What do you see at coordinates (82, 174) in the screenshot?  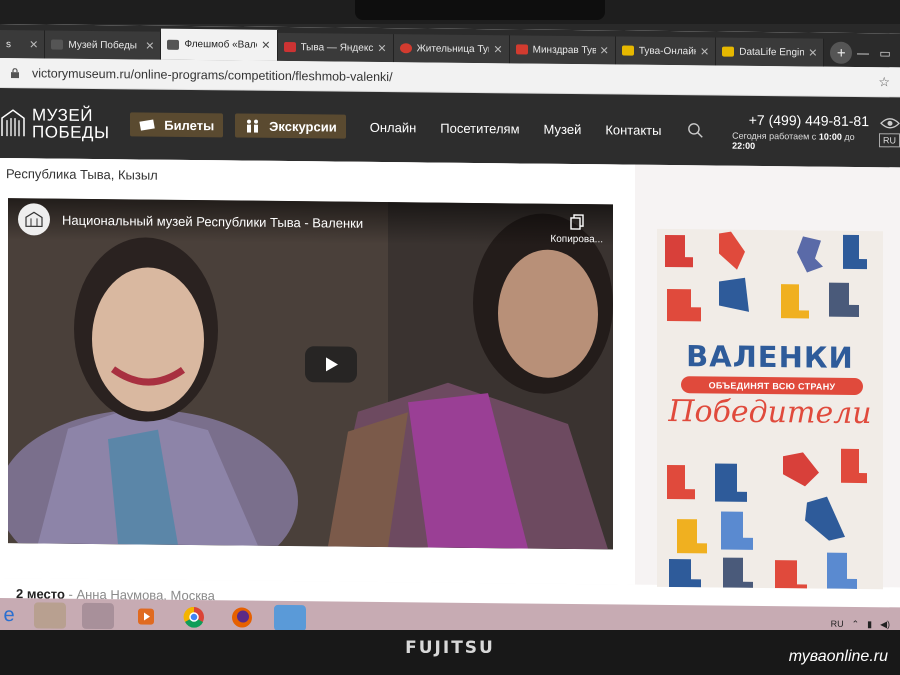 I see `region-caption: Республика Тыва, Кызыл` at bounding box center [82, 174].